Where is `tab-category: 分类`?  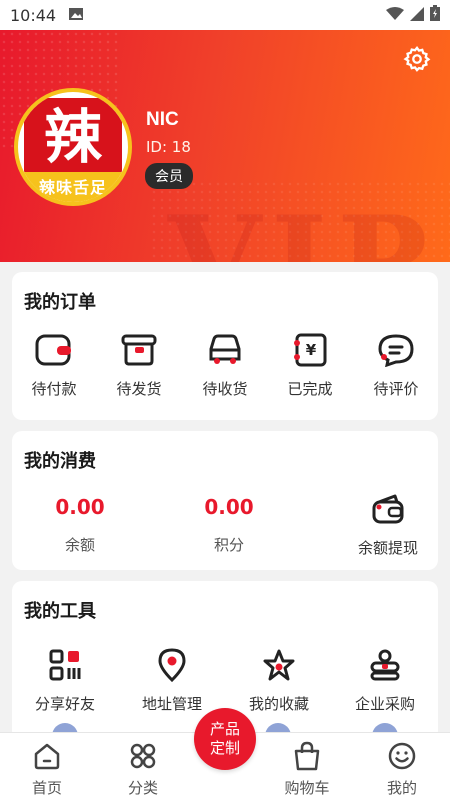 tab-category: 分类 is located at coordinates (143, 769).